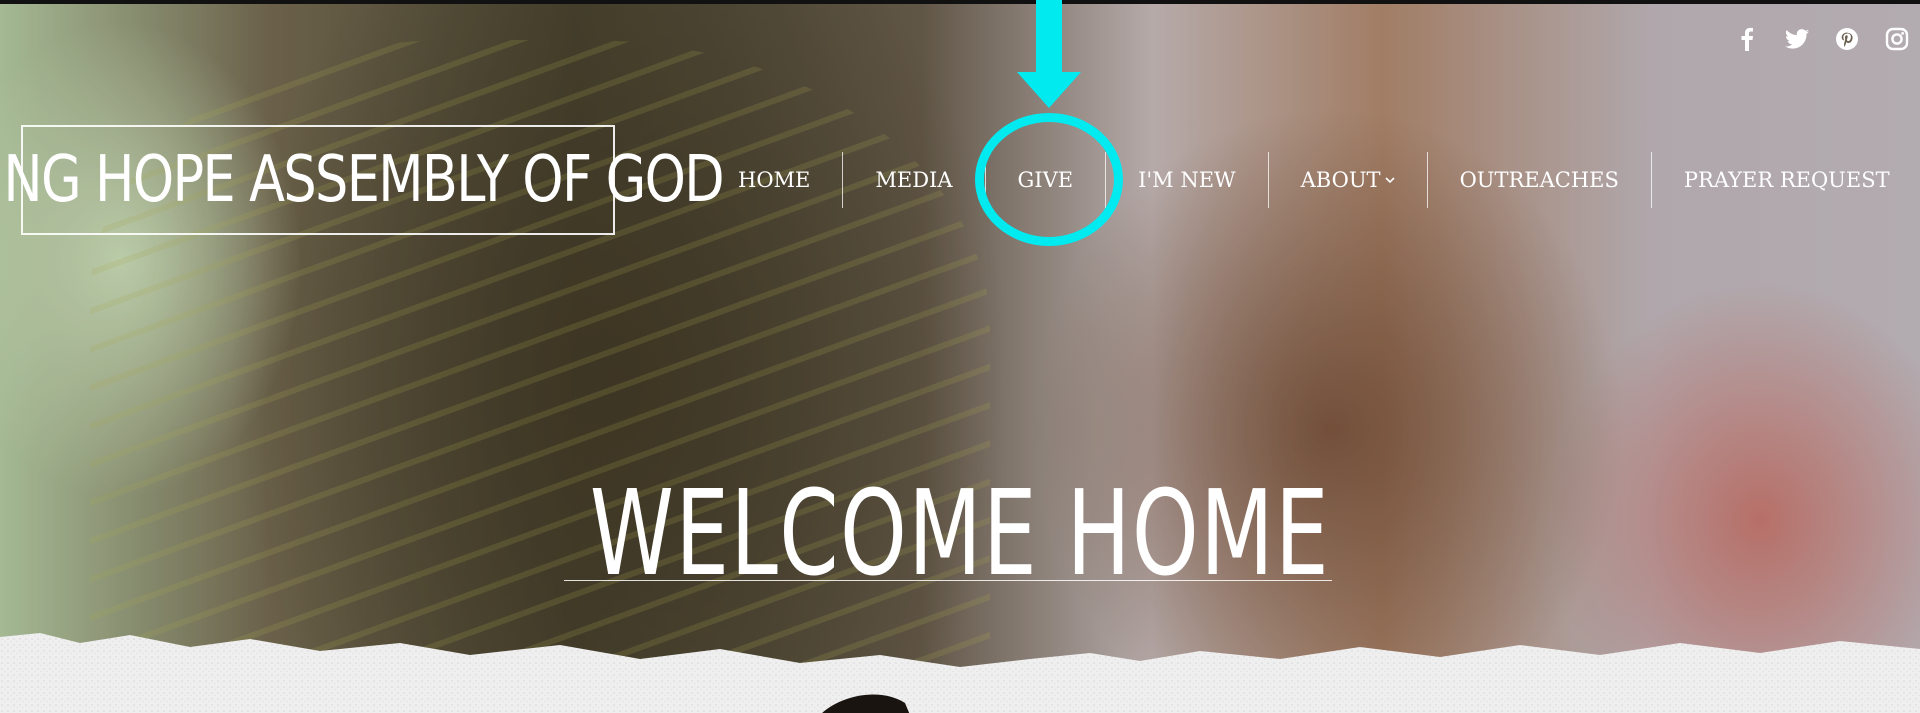  What do you see at coordinates (1049, 38) in the screenshot?
I see `annotation-arrow-shaft` at bounding box center [1049, 38].